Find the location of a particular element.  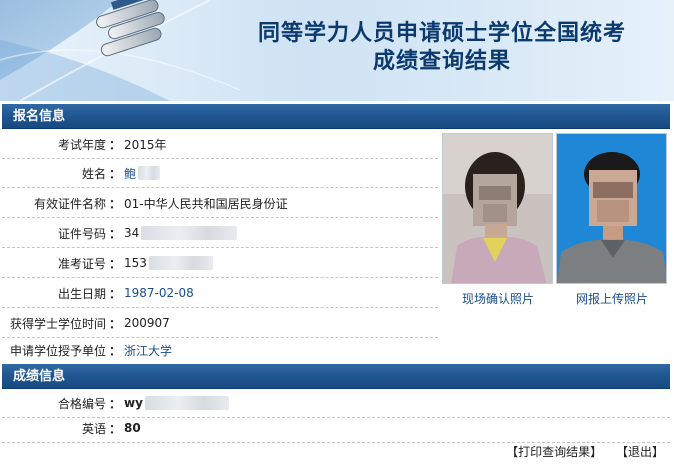

onsite-photo-image is located at coordinates (497, 208).